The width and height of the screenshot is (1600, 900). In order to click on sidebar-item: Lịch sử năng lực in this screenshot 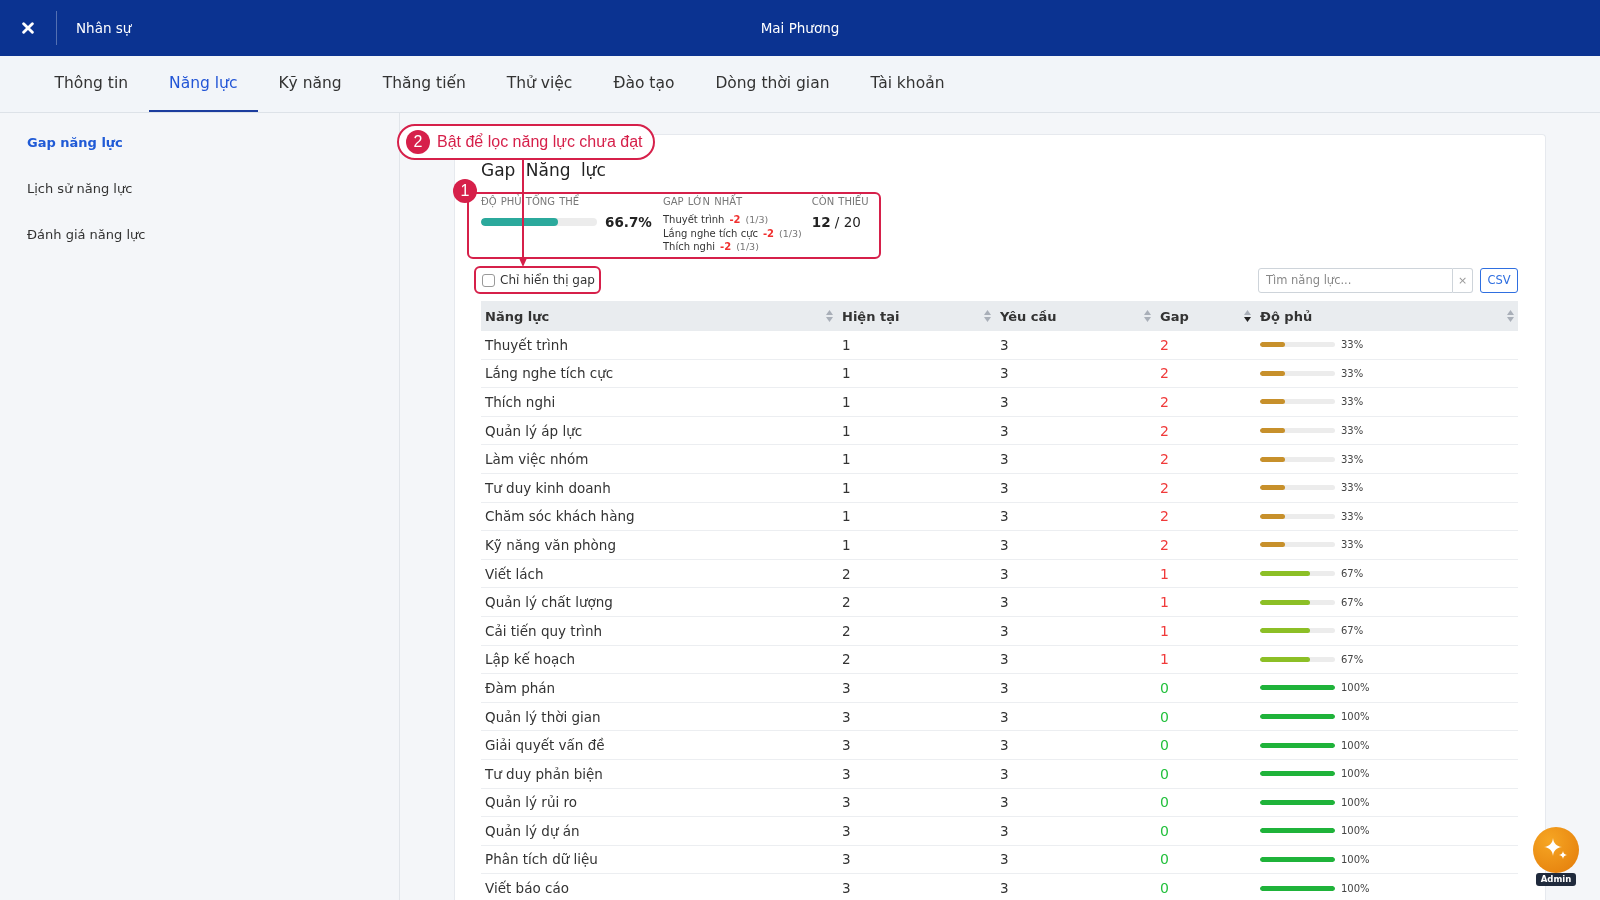, I will do `click(80, 189)`.